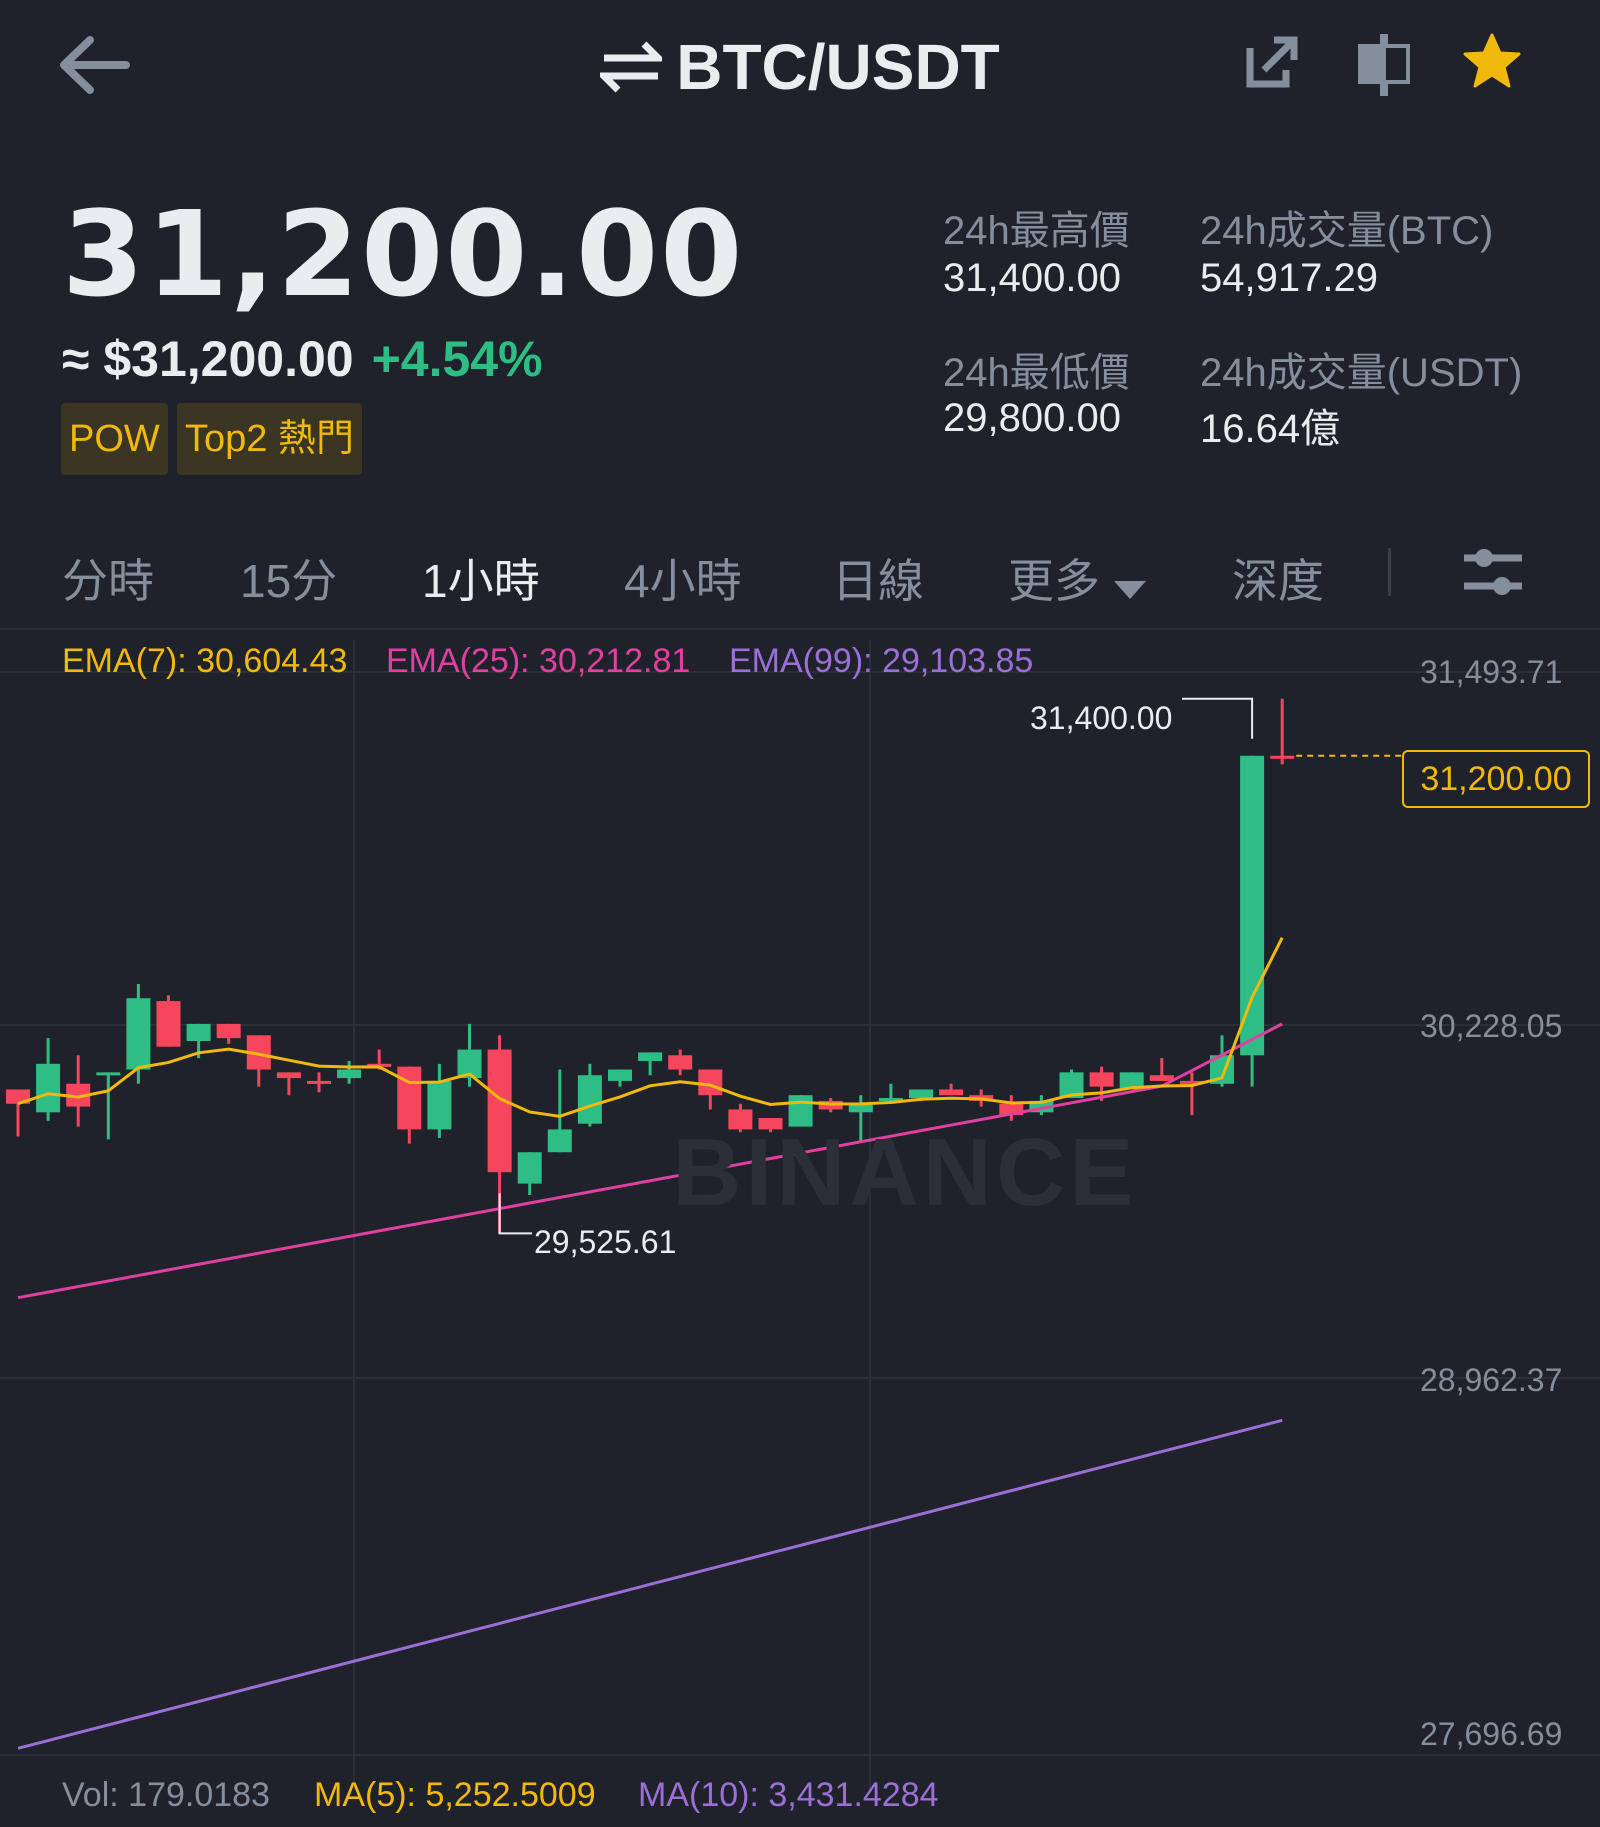  What do you see at coordinates (881, 661) in the screenshot?
I see `ema99-label: EMA(99): 29,103.85` at bounding box center [881, 661].